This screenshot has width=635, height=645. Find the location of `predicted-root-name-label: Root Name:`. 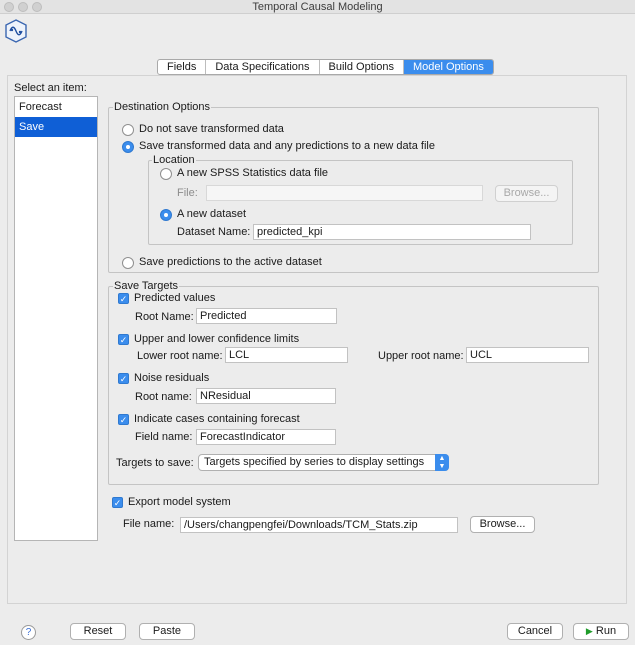

predicted-root-name-label: Root Name: is located at coordinates (164, 317).